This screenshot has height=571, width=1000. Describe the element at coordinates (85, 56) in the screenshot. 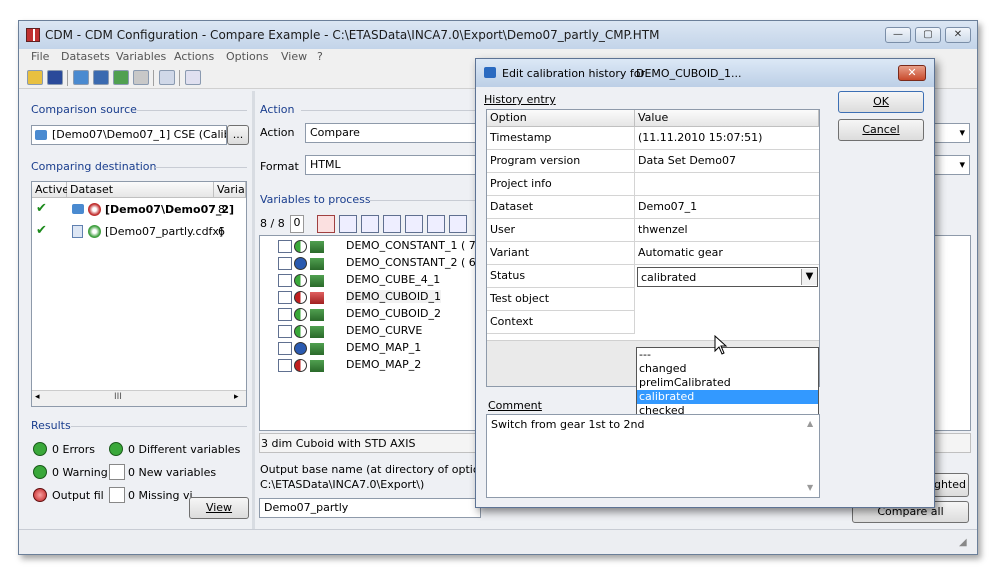

I see `menu-datasets: Datasets` at that location.